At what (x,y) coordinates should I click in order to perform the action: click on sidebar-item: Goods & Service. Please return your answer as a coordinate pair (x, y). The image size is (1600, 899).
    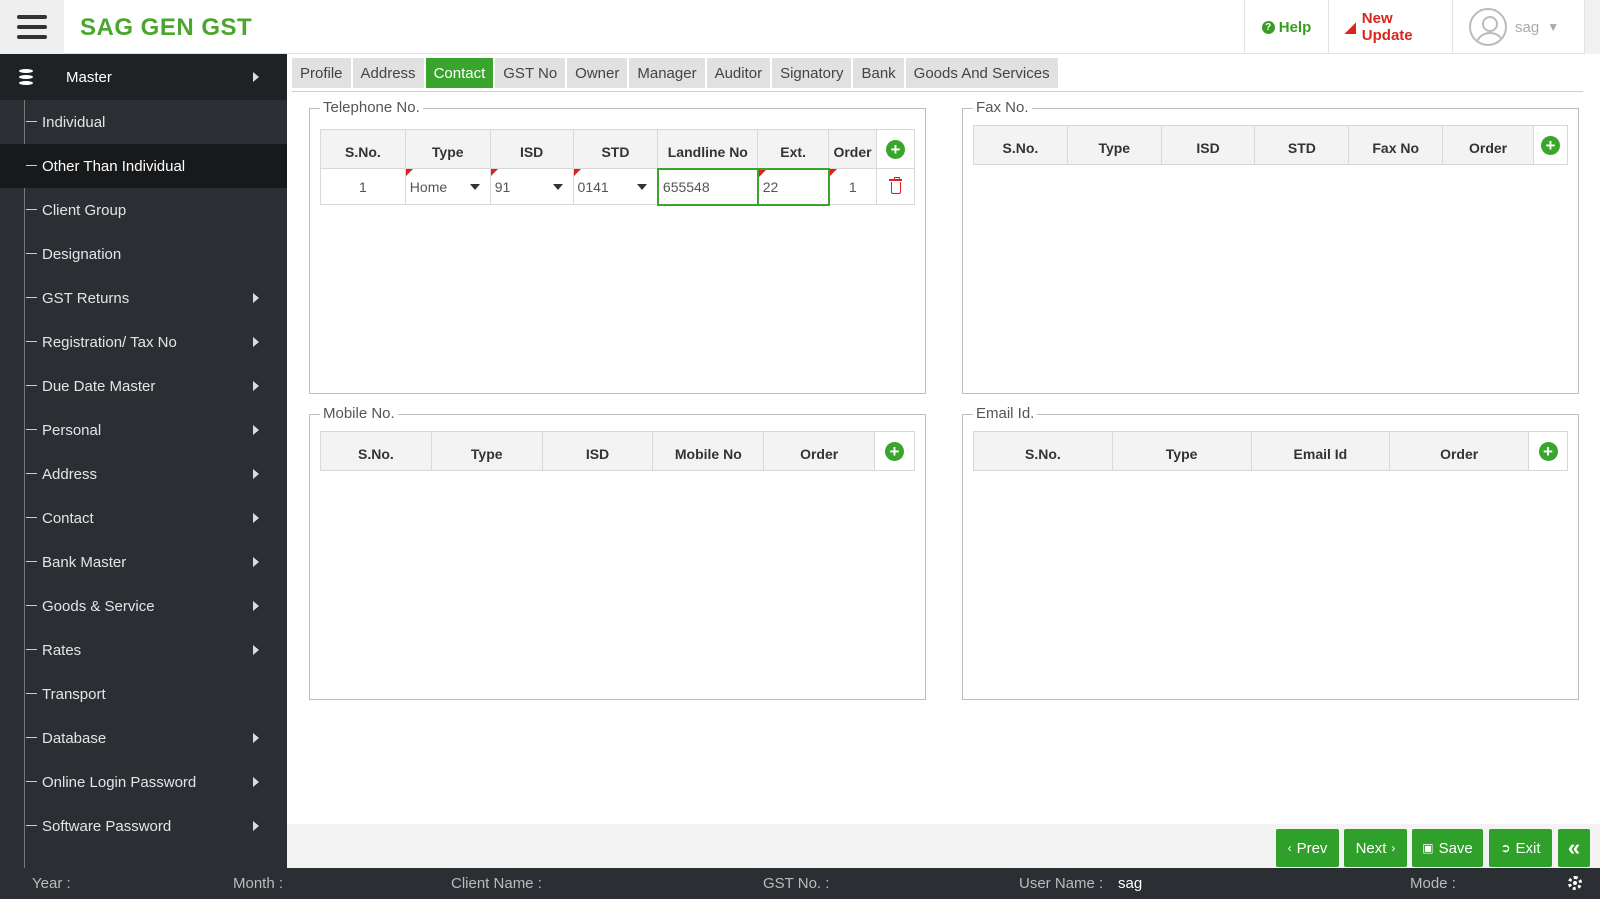
    Looking at the image, I should click on (143, 606).